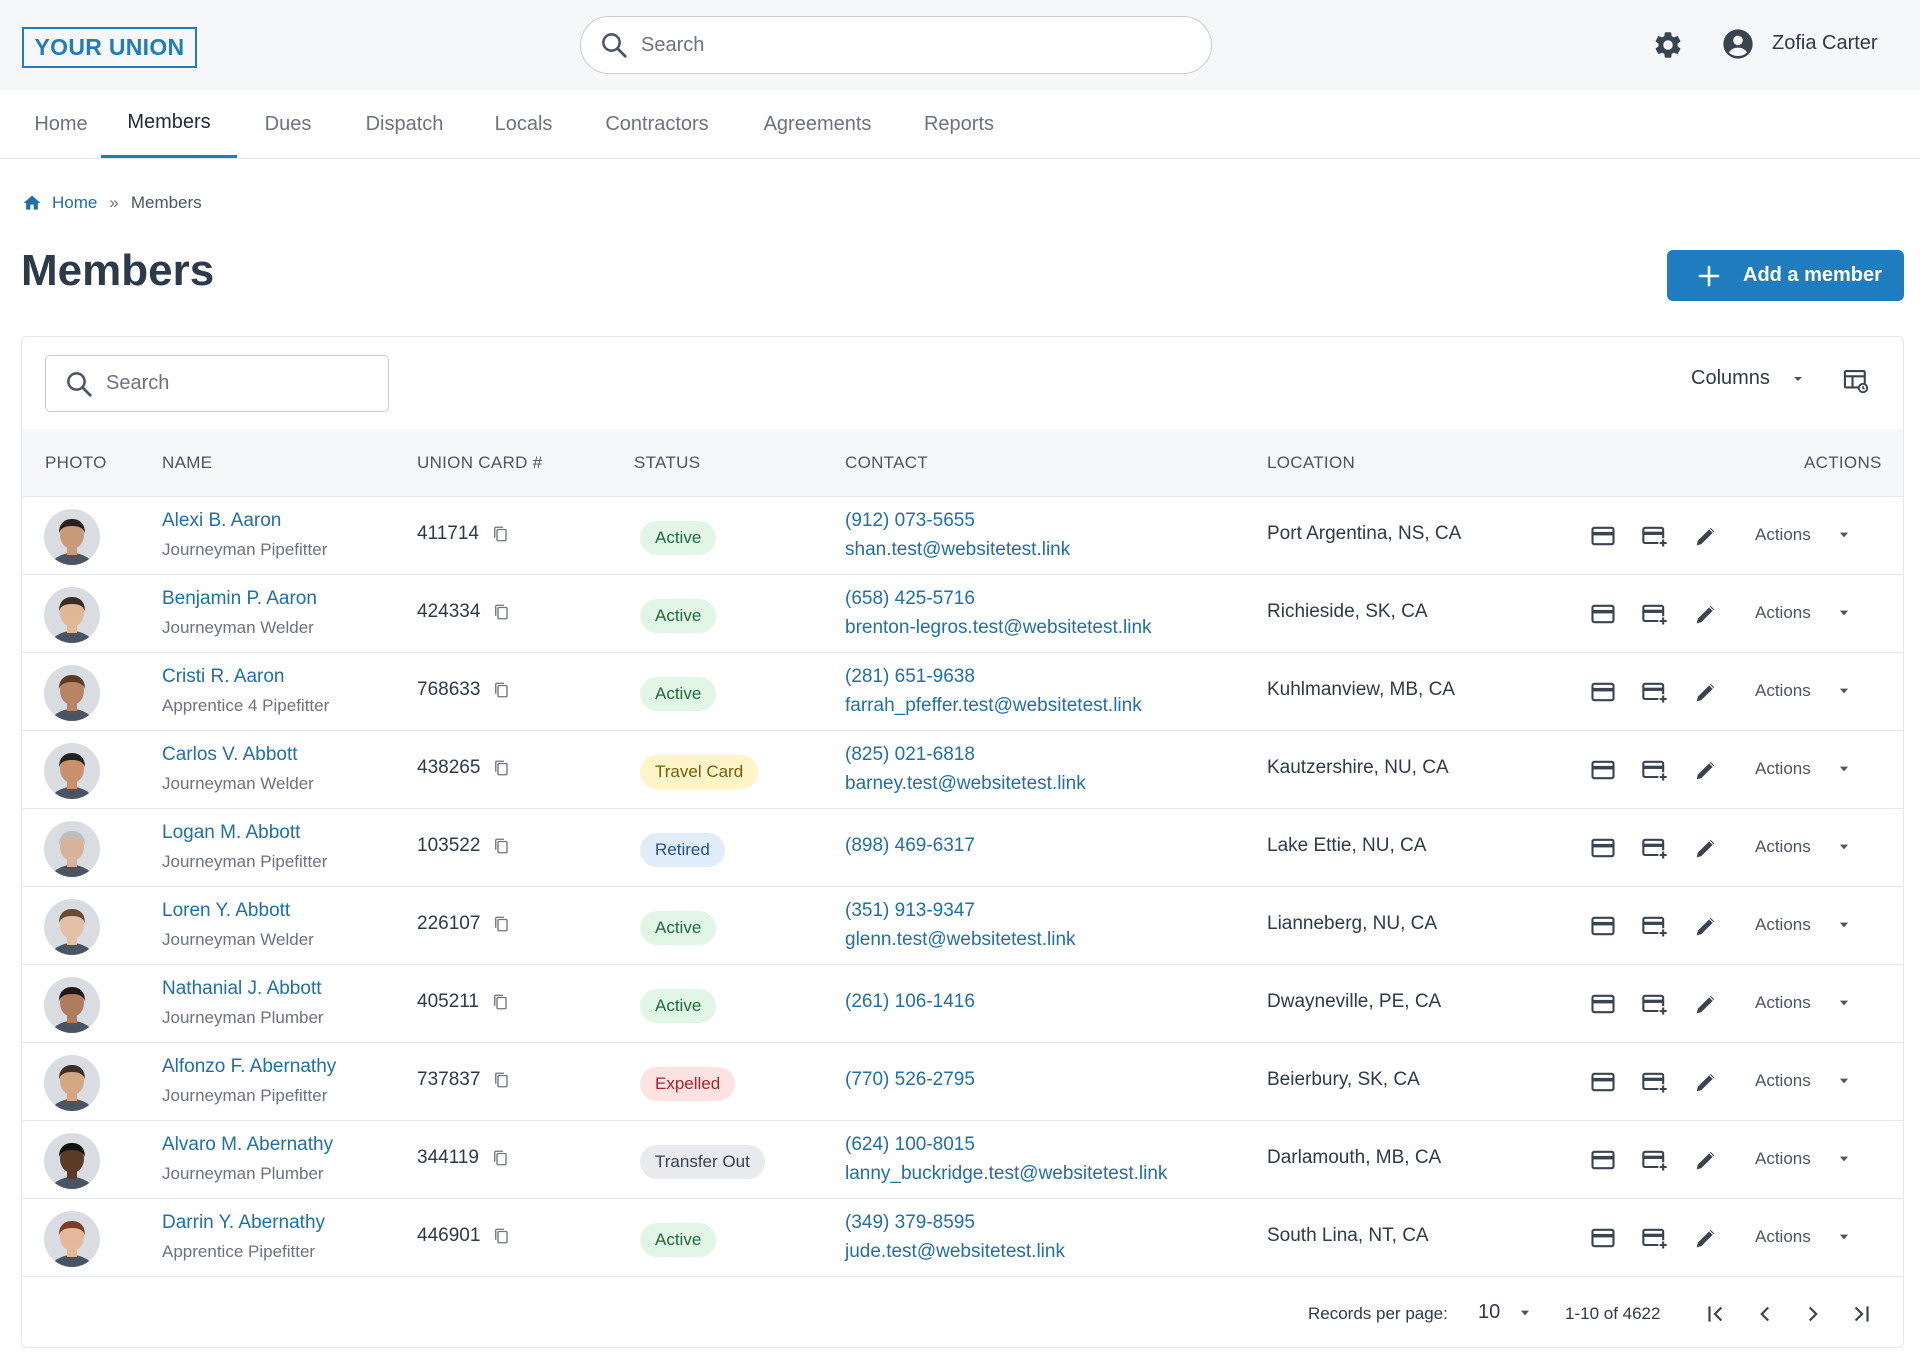 This screenshot has height=1370, width=1920. Describe the element at coordinates (1748, 378) in the screenshot. I see `columns-button: Columns` at that location.